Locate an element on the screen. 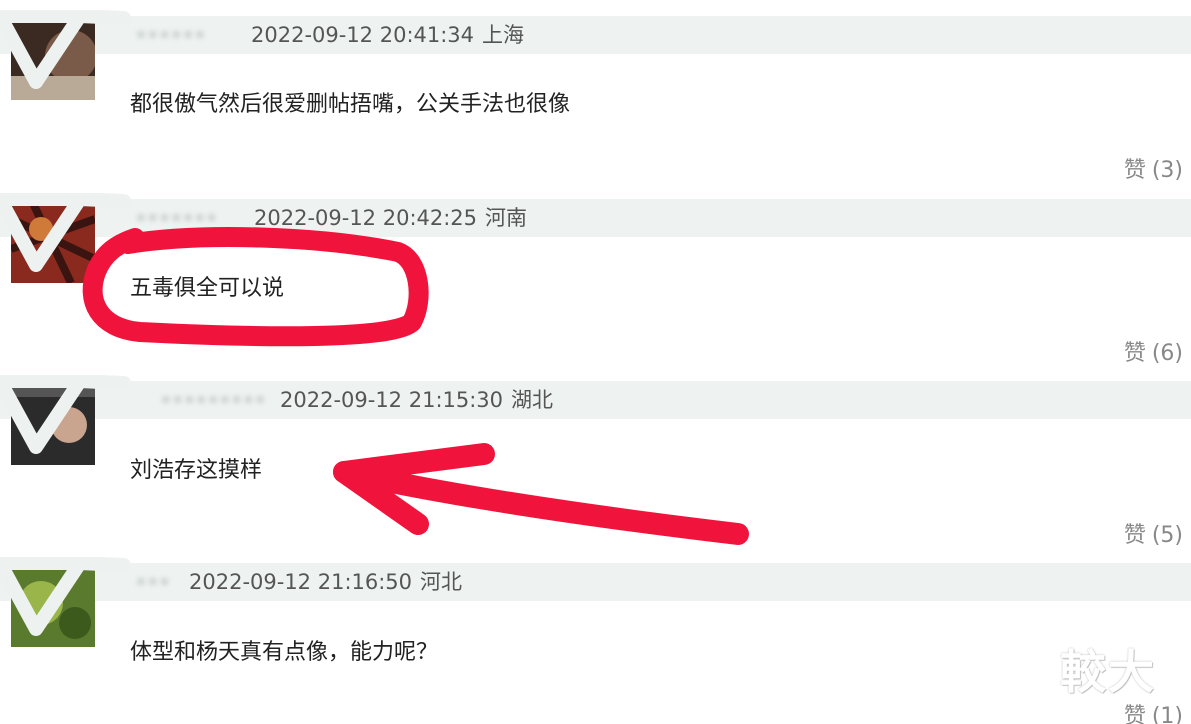  location: 湖北 is located at coordinates (532, 400).